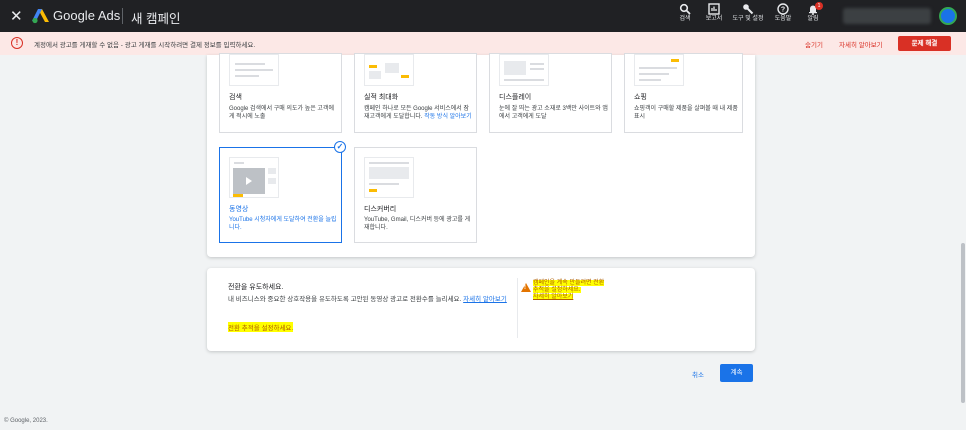 The height and width of the screenshot is (430, 966). What do you see at coordinates (122, 16) in the screenshot?
I see `title-divider` at bounding box center [122, 16].